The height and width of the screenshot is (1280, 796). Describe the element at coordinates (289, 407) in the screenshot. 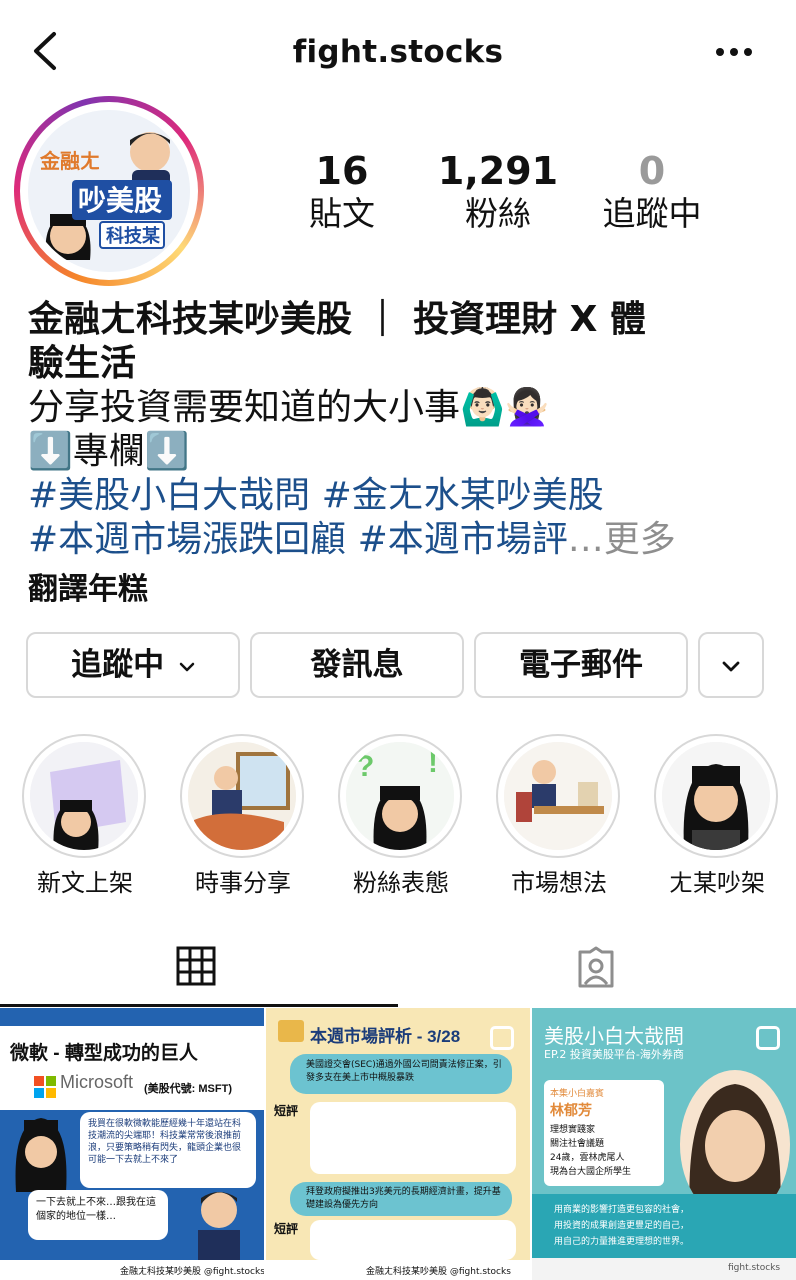

I see `bio-line-1: 分享投資需要知道的大小事🙆🏻‍♂️🙅🏻‍♀️` at that location.